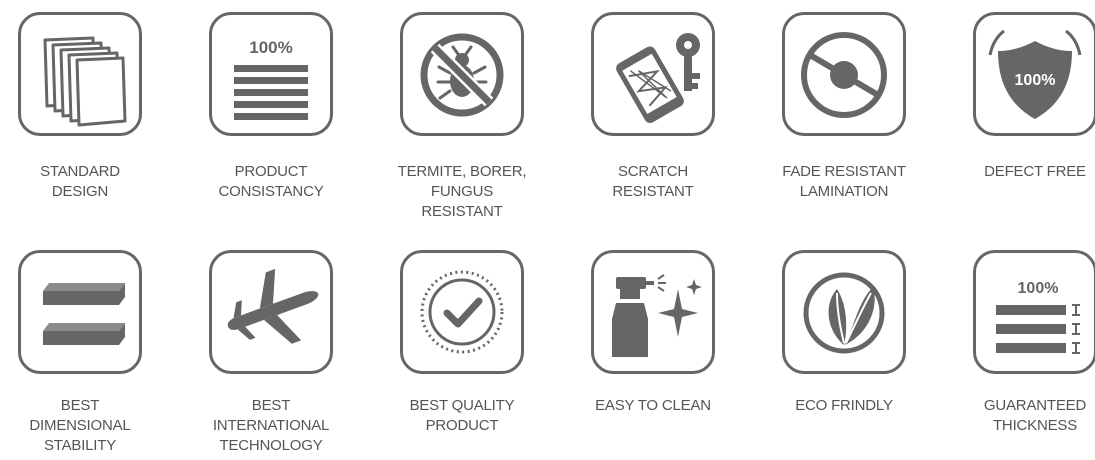 This screenshot has height=460, width=1095. What do you see at coordinates (1035, 171) in the screenshot?
I see `badge-caption: DEFECT FREE` at bounding box center [1035, 171].